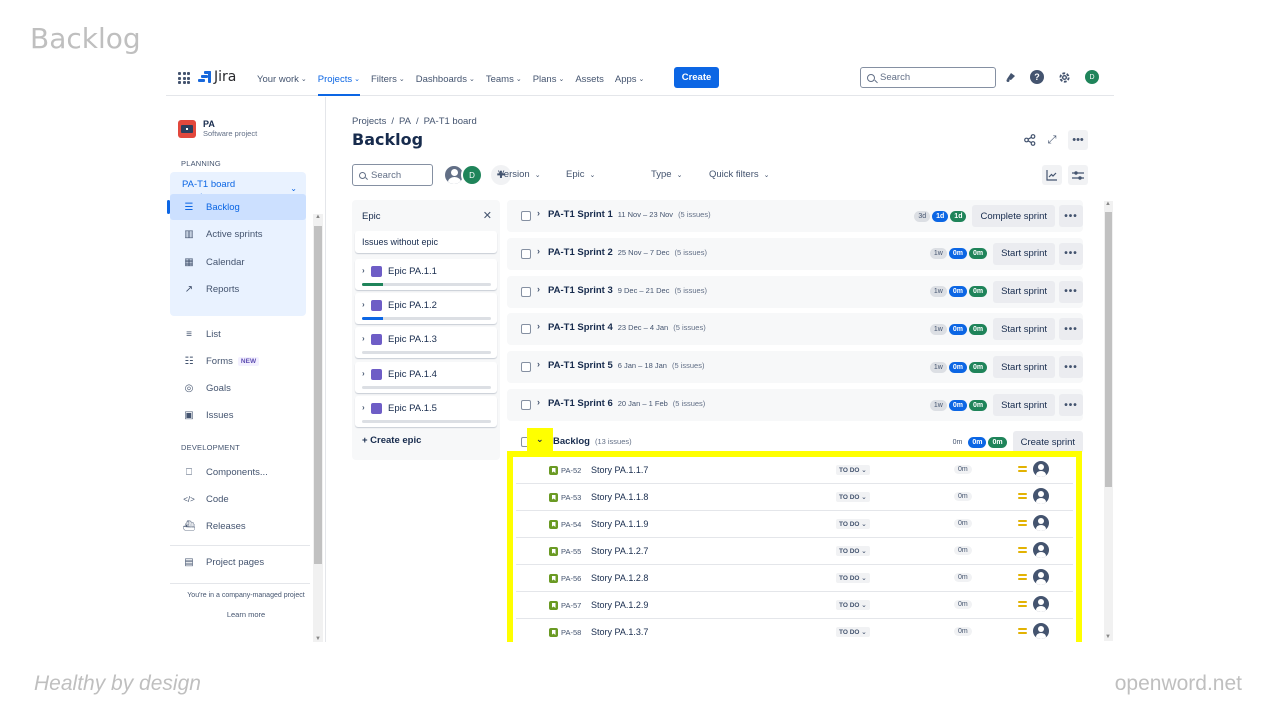 This screenshot has height=720, width=1280. I want to click on sidebar-item-project-pages: ▤ Project pages, so click(238, 562).